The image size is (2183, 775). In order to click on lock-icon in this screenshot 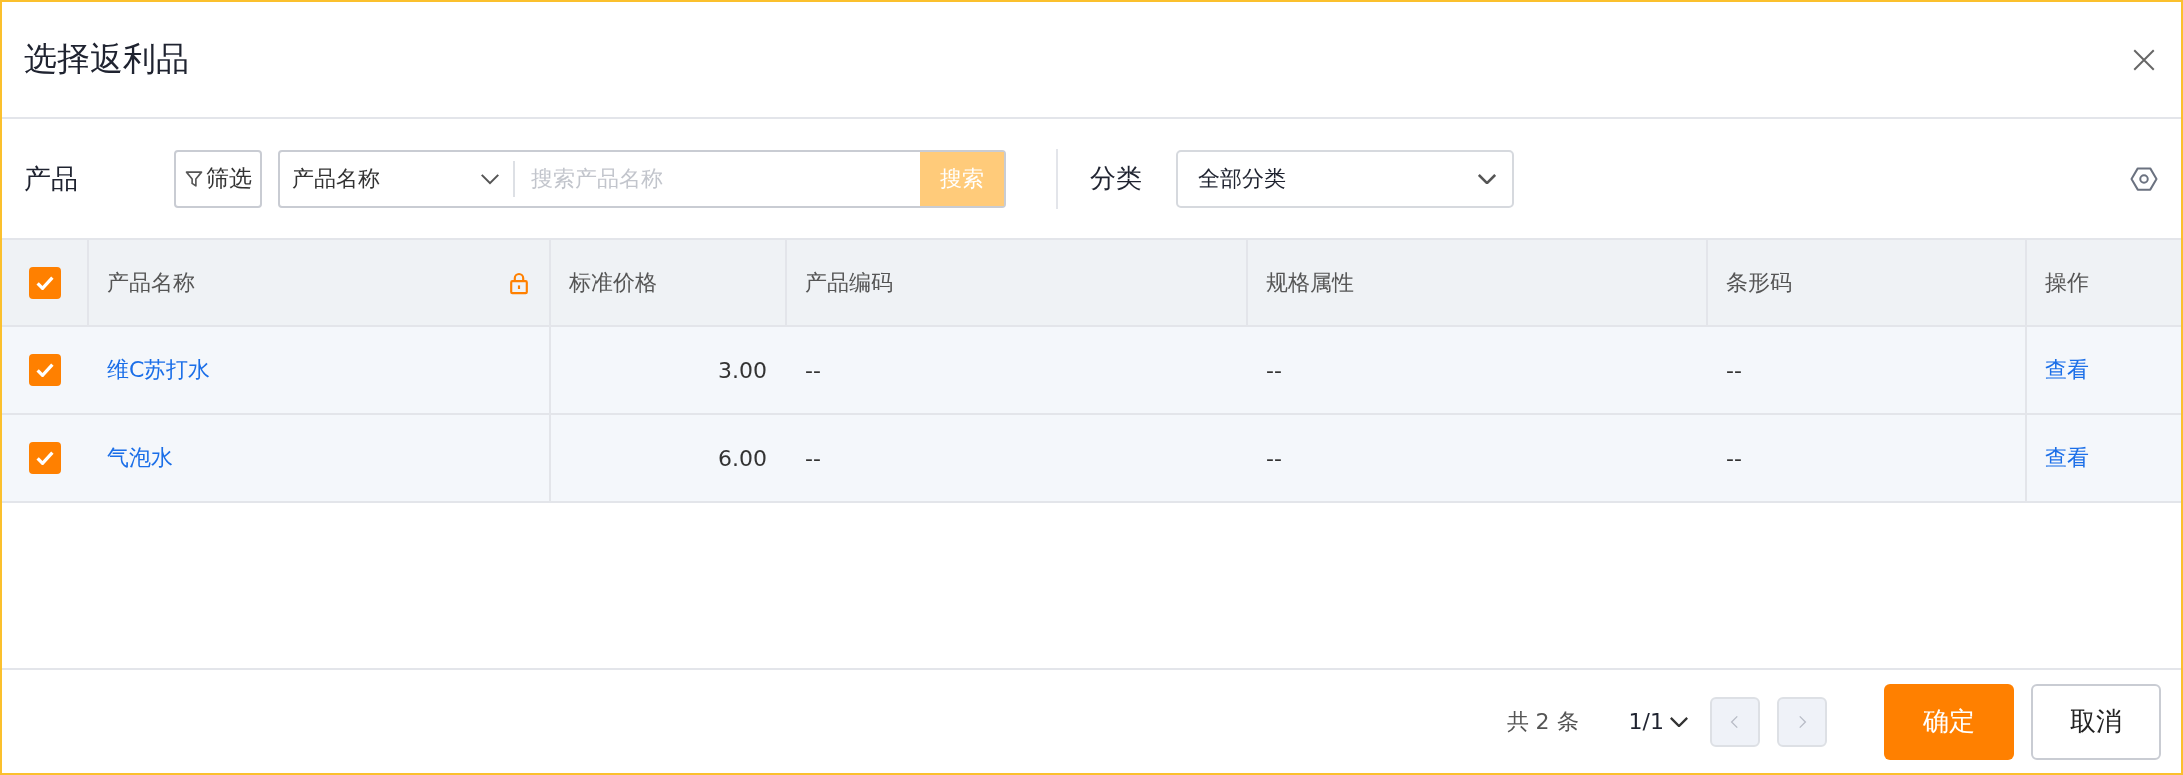, I will do `click(519, 282)`.